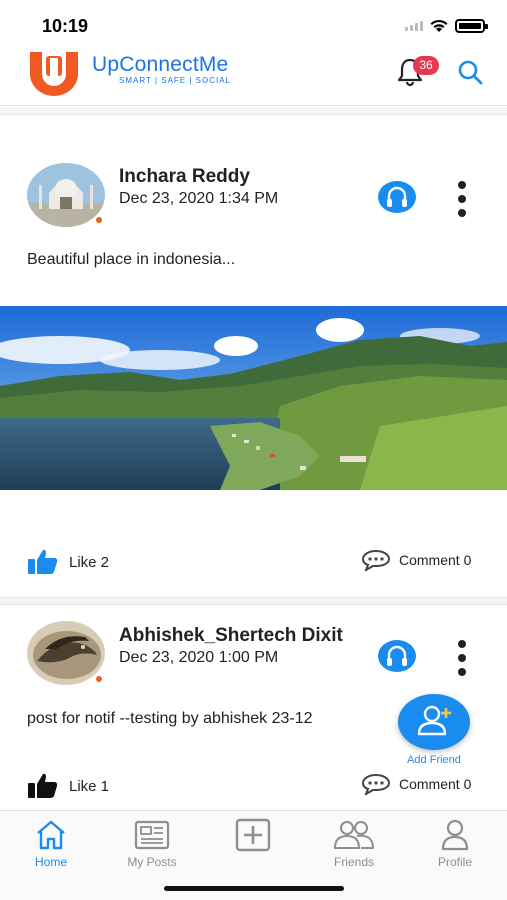 The height and width of the screenshot is (900, 507). What do you see at coordinates (68, 562) in the screenshot?
I see `like-button: Like 2` at bounding box center [68, 562].